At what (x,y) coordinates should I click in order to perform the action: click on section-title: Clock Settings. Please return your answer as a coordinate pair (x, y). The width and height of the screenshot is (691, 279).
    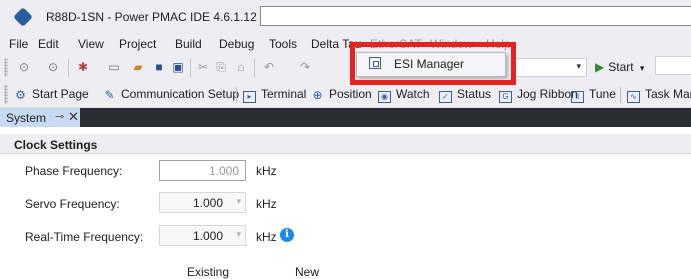
    Looking at the image, I should click on (56, 145).